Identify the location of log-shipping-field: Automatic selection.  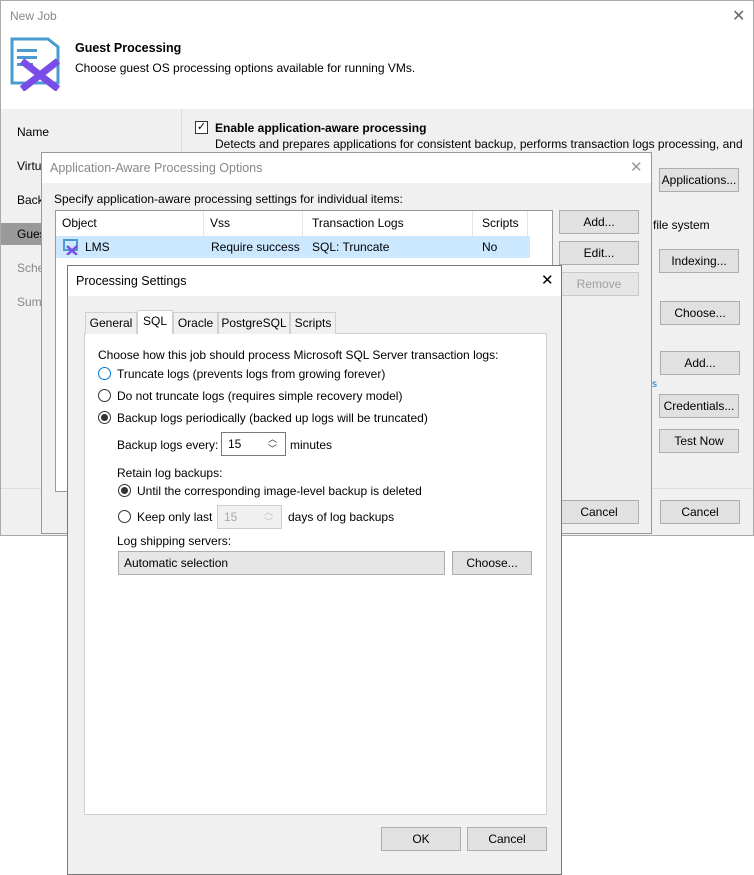
(281, 563).